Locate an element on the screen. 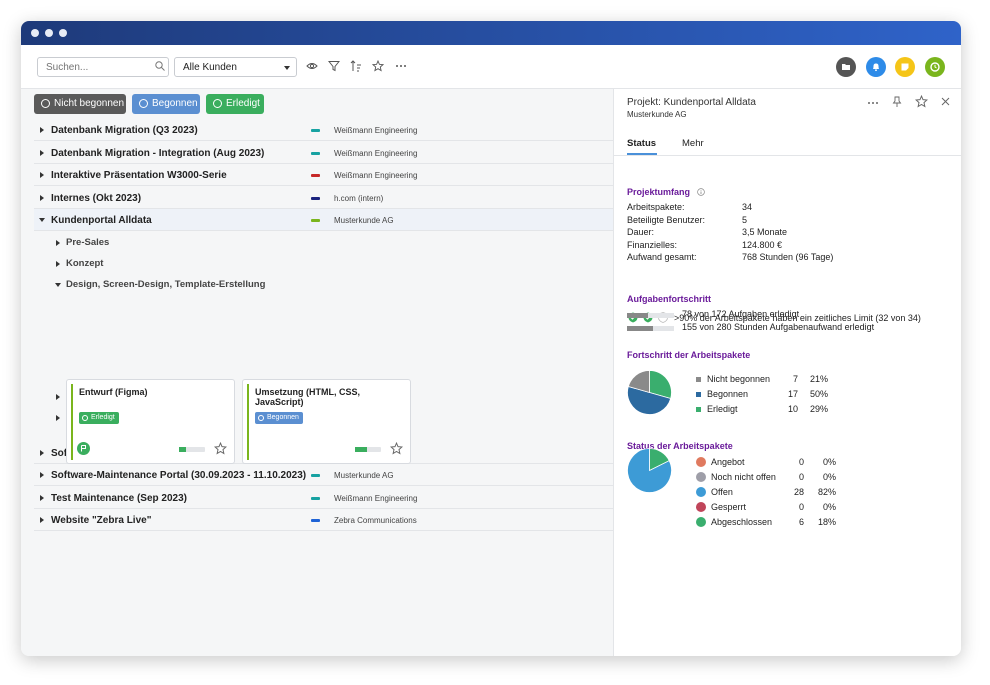  panel-subtitle: Musterkunde AG is located at coordinates (657, 114).